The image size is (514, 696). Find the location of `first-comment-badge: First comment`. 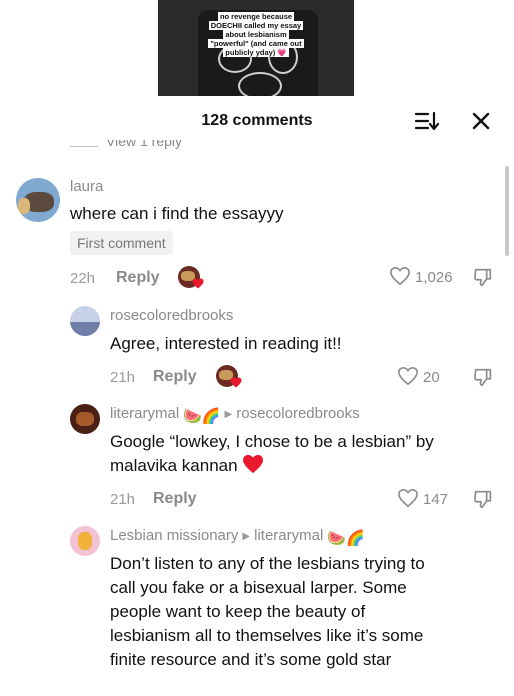

first-comment-badge: First comment is located at coordinates (121, 243).